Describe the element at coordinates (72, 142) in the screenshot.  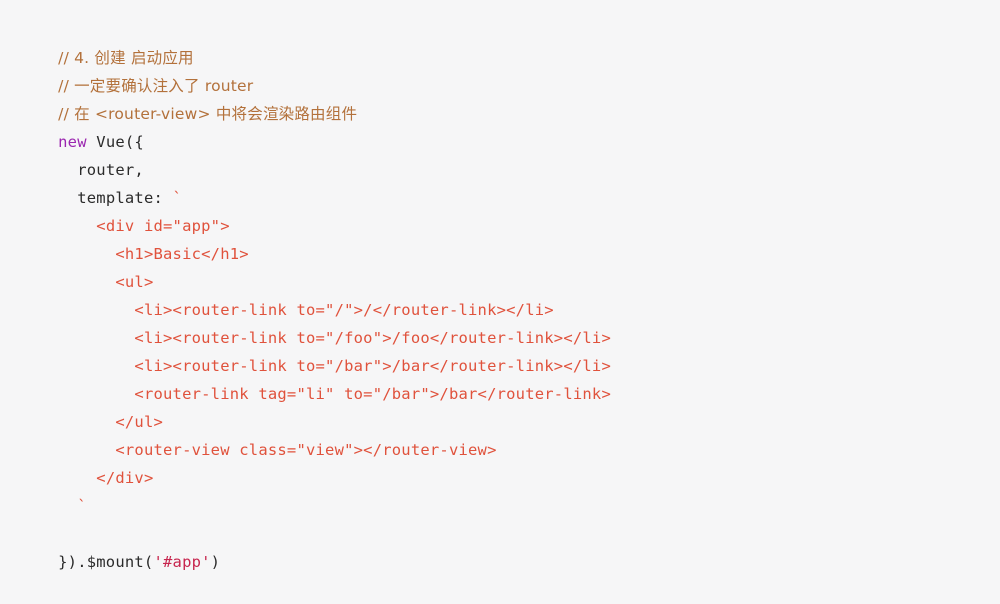
I see `keyword-new-token: new` at that location.